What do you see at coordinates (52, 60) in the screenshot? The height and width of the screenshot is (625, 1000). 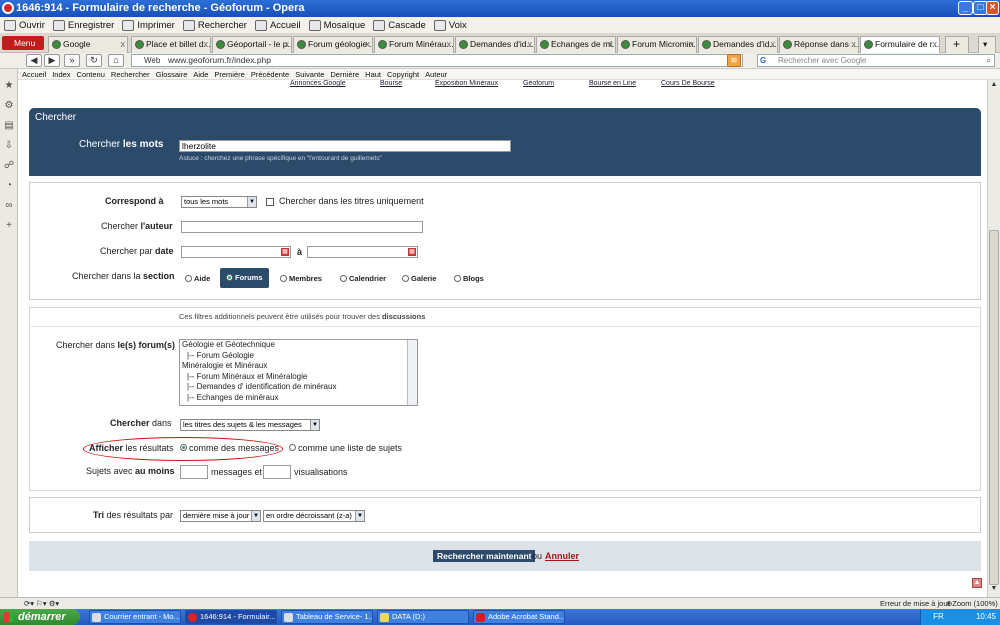 I see `forward-button: ▶` at bounding box center [52, 60].